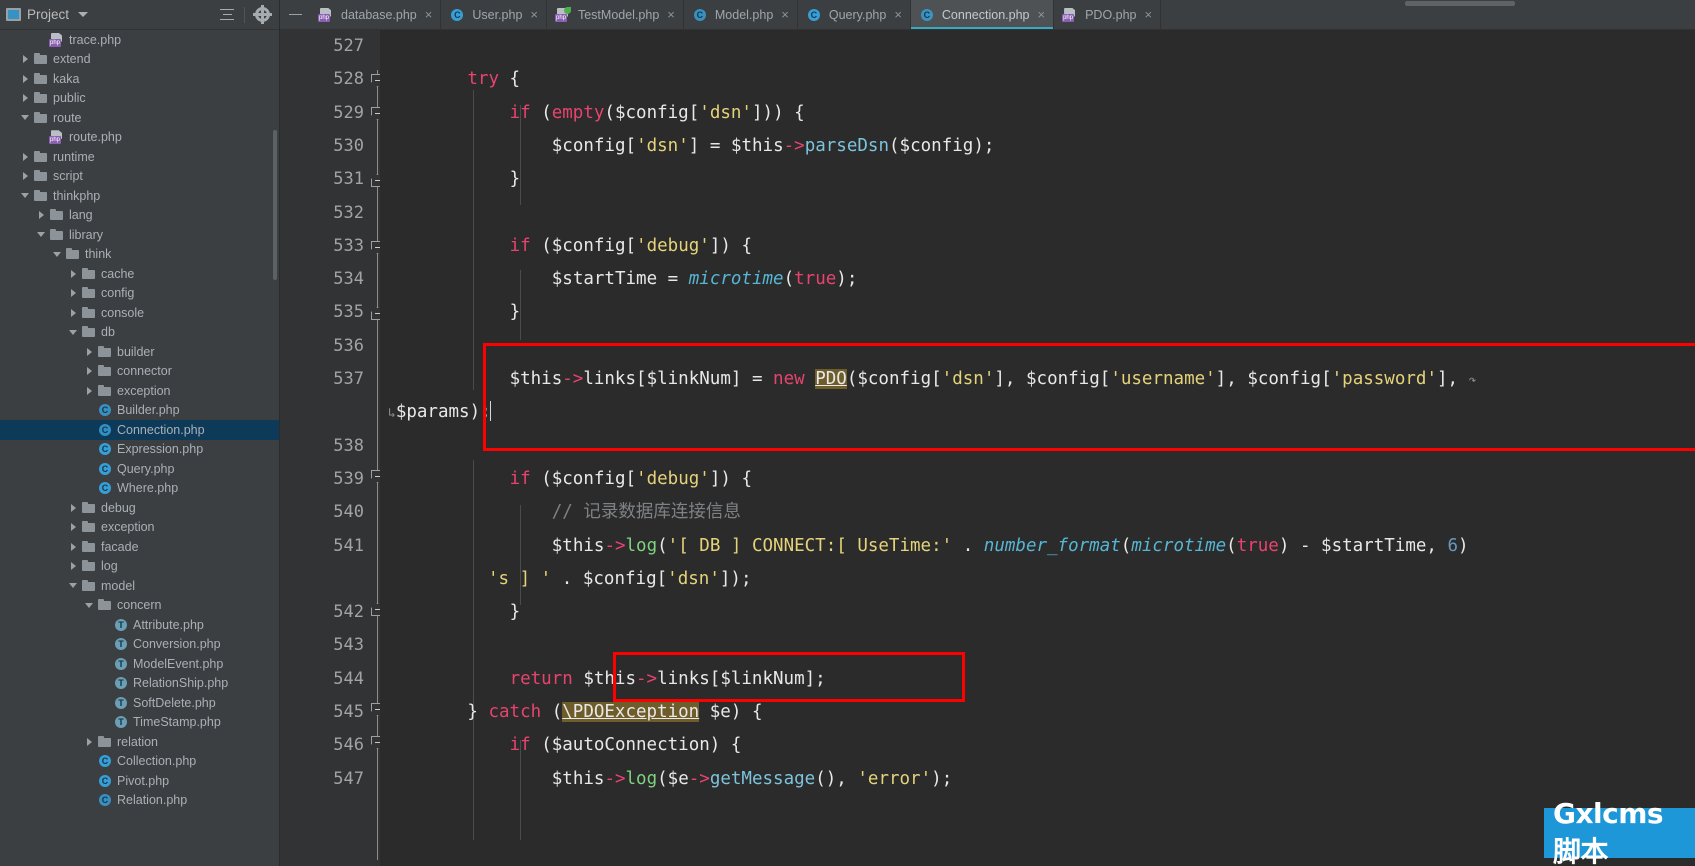 Image resolution: width=1695 pixels, height=866 pixels. Describe the element at coordinates (1037, 412) in the screenshot. I see `code-line-537-continuation: ↳$params);` at that location.